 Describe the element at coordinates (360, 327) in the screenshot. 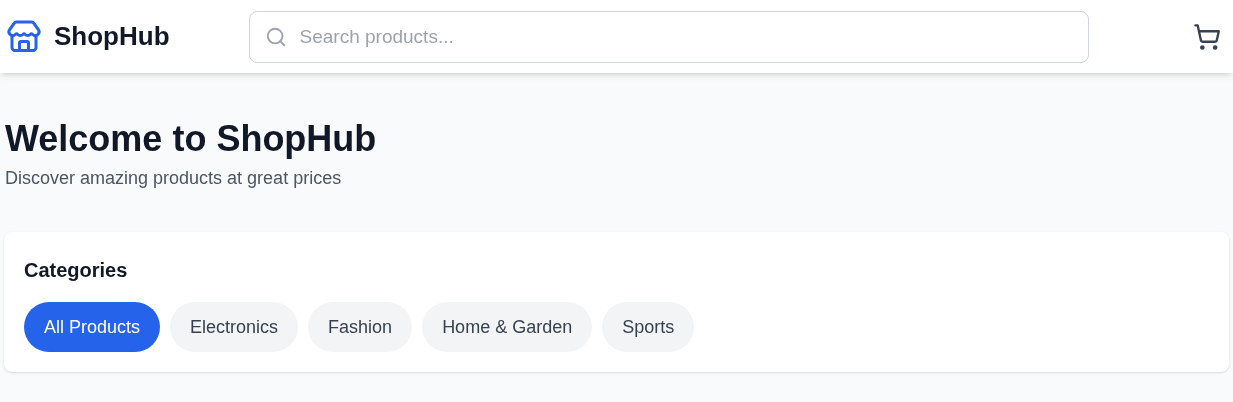

I see `category-chip: Fashion` at that location.